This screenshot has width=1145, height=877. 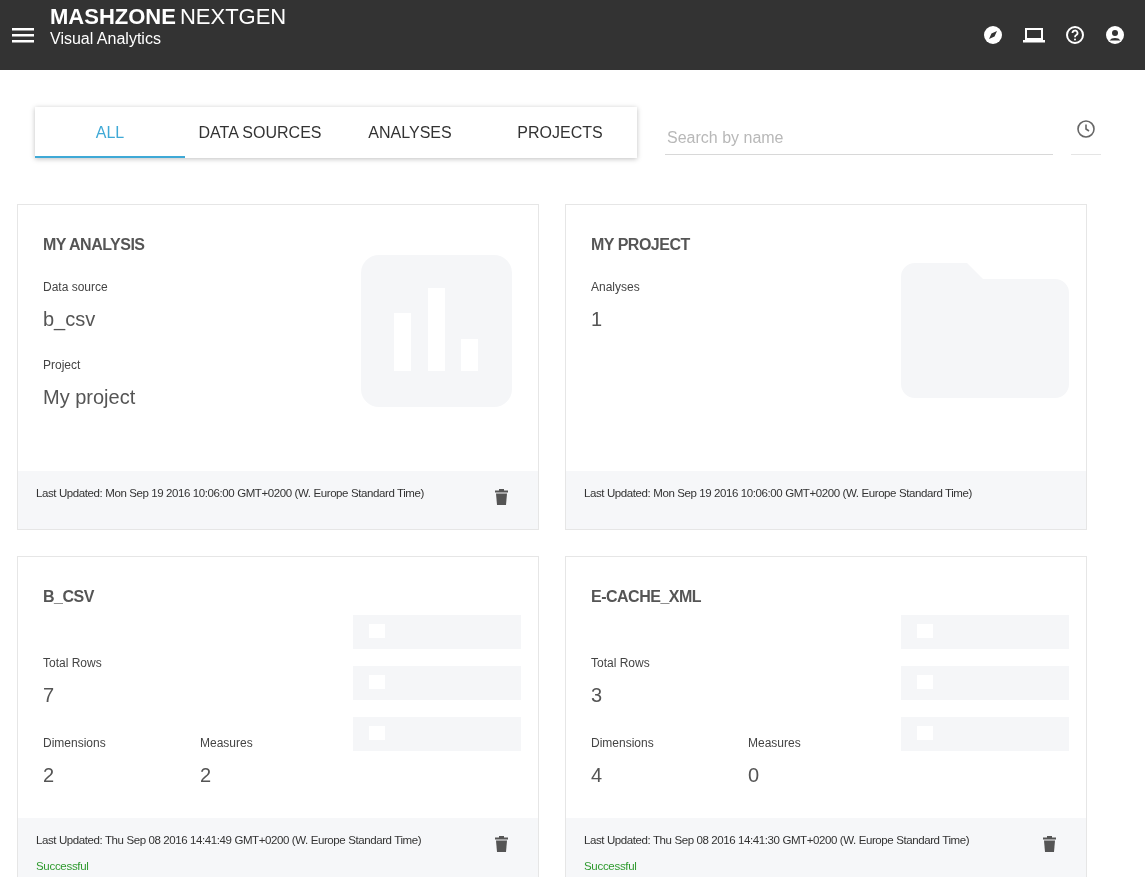 What do you see at coordinates (597, 319) in the screenshot?
I see `field-value: 1` at bounding box center [597, 319].